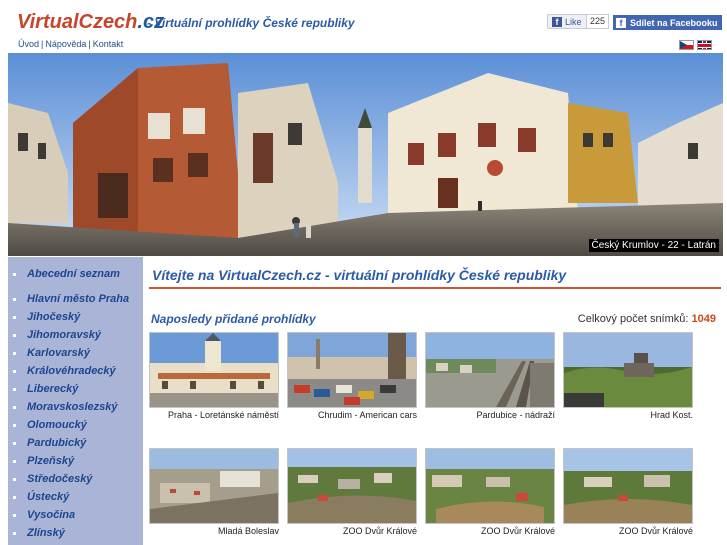 This screenshot has height=545, width=727. I want to click on top-nav: Úvod | Nápověda | Kontakt, so click(70, 44).